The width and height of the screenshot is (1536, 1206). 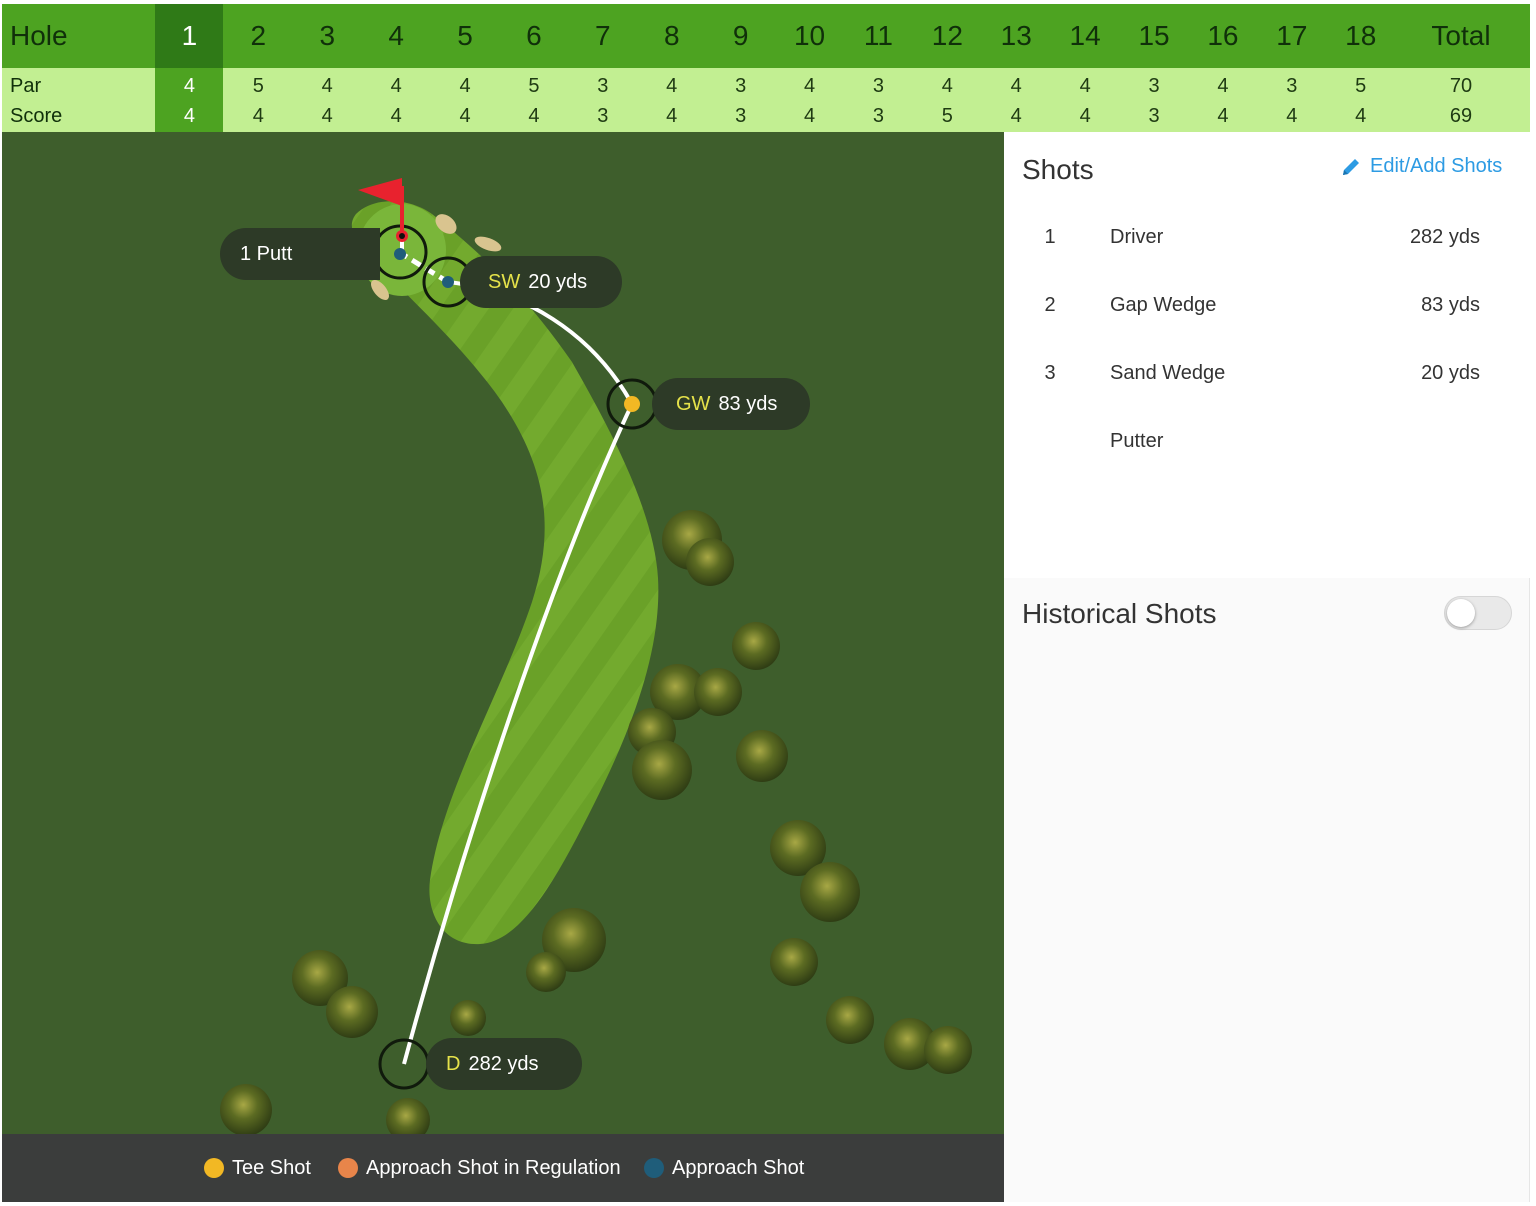 I want to click on shot-distance: 282 yds, so click(x=1444, y=237).